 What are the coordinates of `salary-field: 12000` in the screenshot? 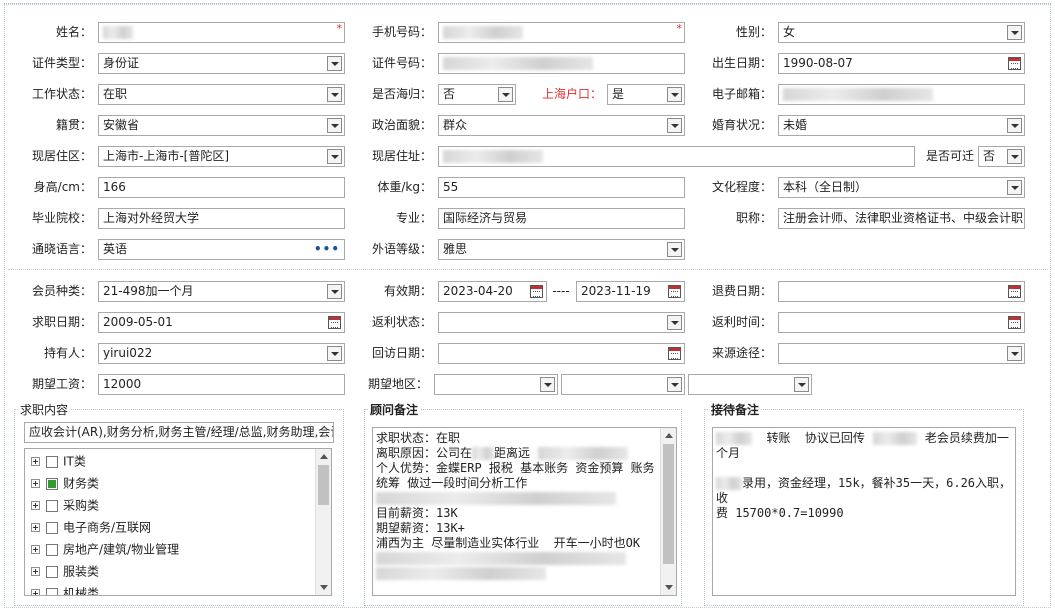 It's located at (221, 384).